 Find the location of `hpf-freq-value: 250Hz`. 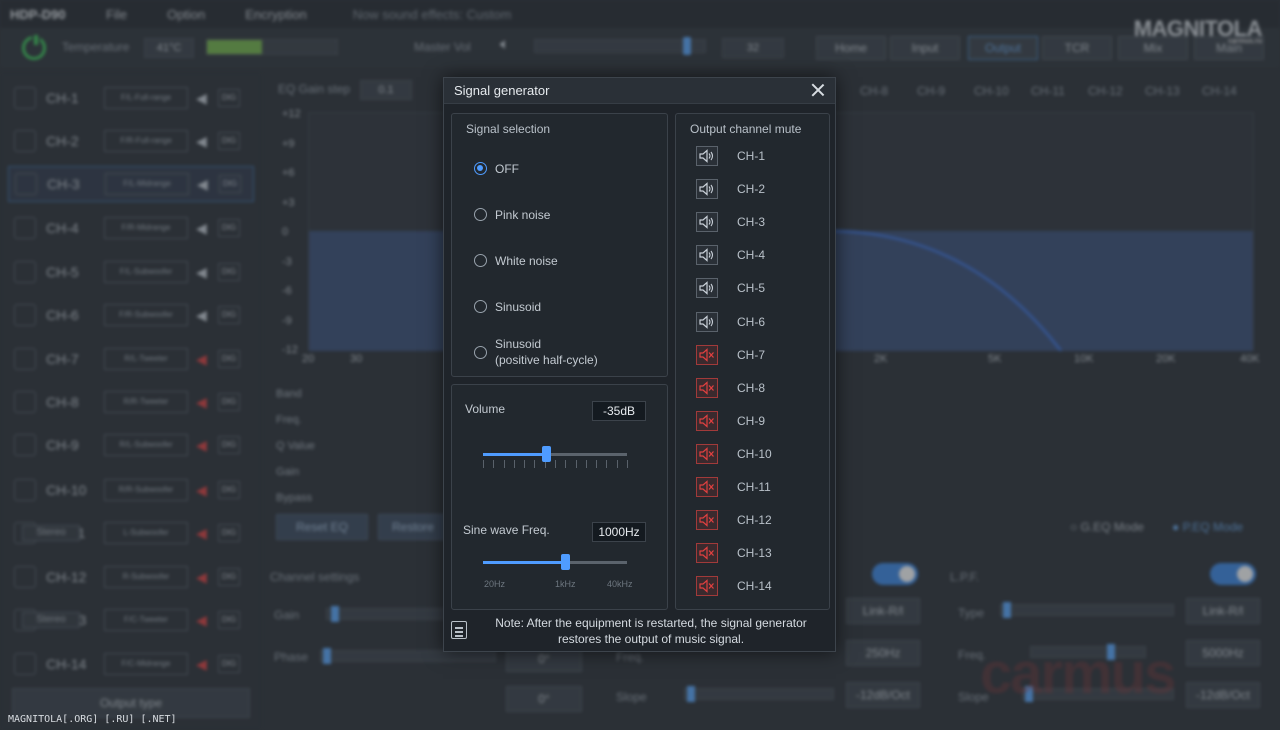

hpf-freq-value: 250Hz is located at coordinates (883, 653).